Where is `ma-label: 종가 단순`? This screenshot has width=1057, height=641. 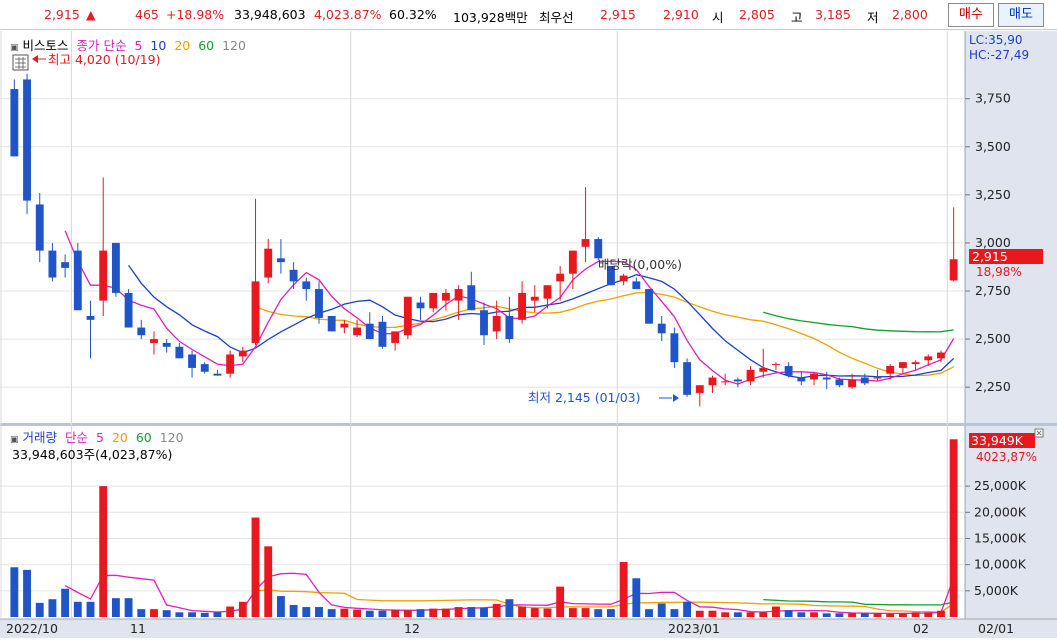
ma-label: 종가 단순 is located at coordinates (101, 45).